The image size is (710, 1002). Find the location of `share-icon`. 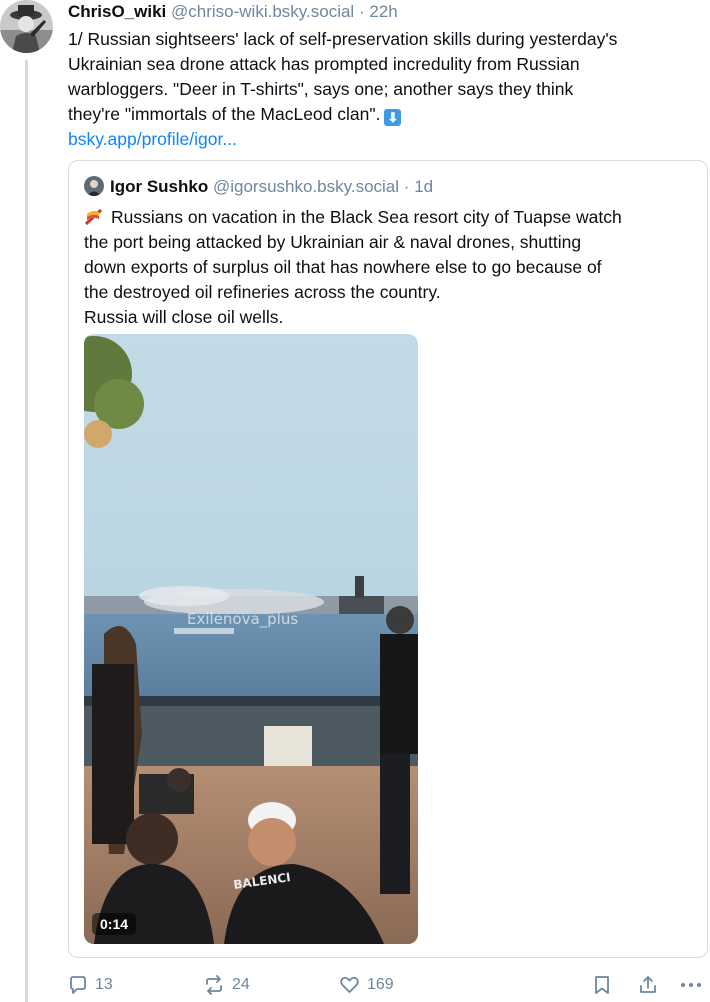

share-icon is located at coordinates (648, 985).